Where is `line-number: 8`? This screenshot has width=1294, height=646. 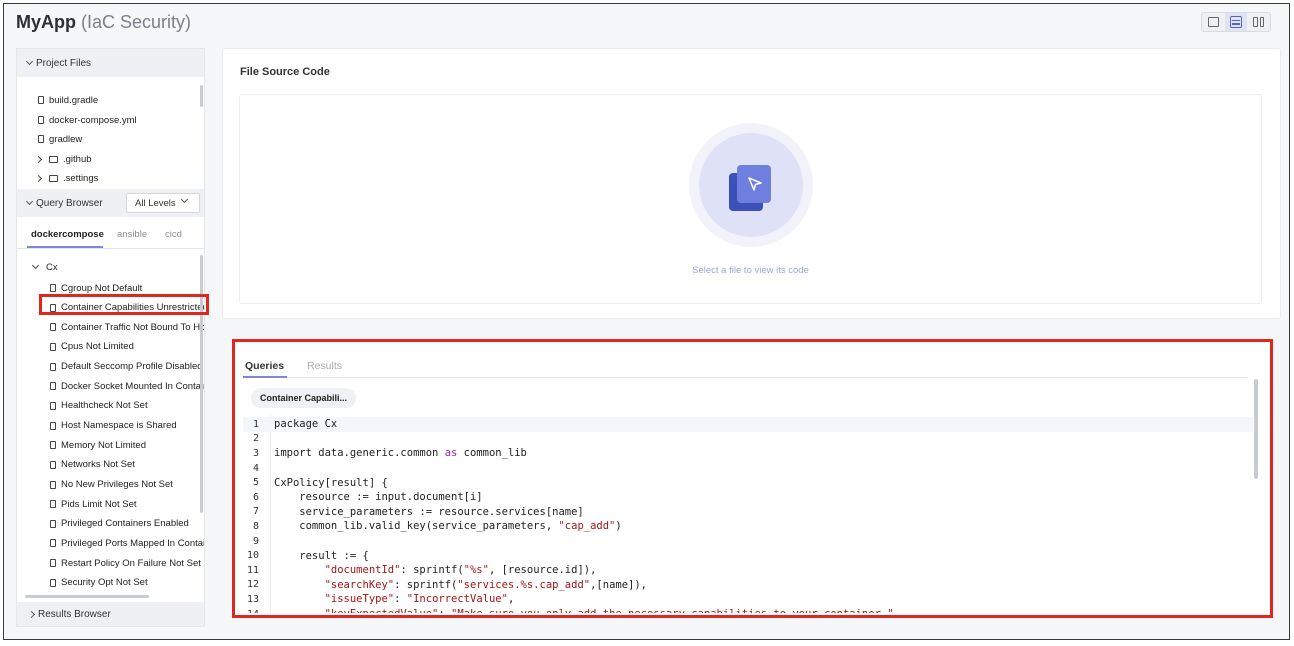 line-number: 8 is located at coordinates (255, 526).